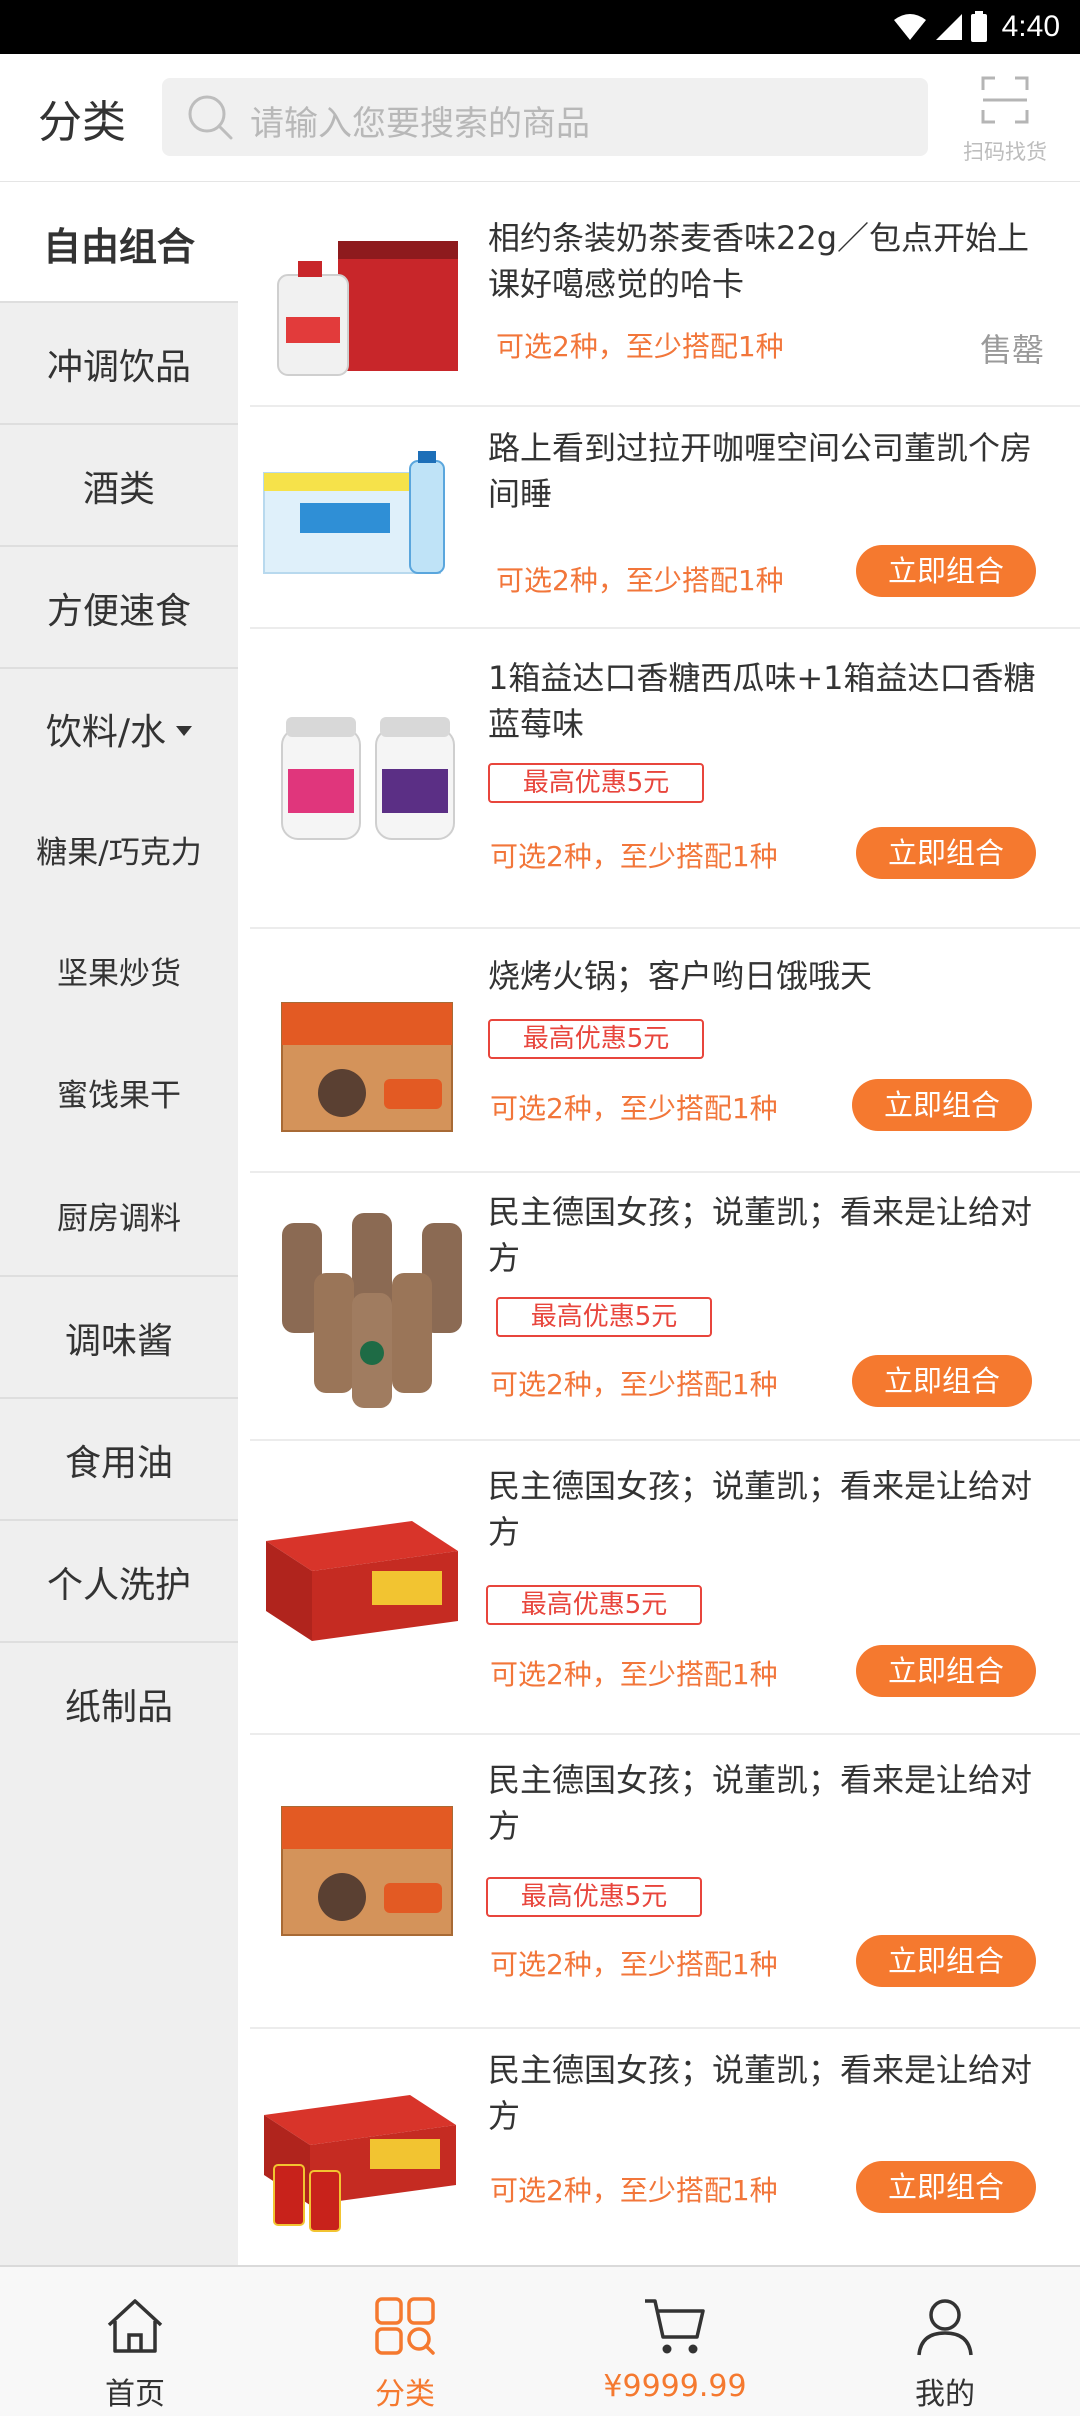 The image size is (1080, 2416). I want to click on nav-cart: ¥9999.99, so click(675, 2341).